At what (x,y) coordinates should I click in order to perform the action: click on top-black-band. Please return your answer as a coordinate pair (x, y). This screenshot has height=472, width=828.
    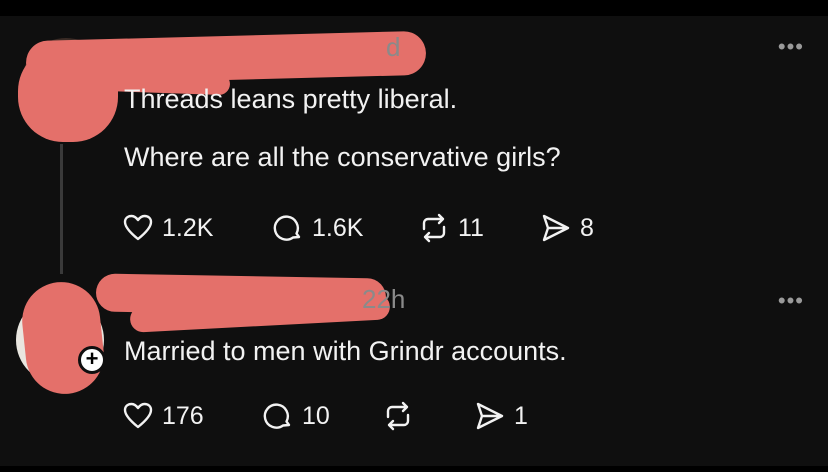
    Looking at the image, I should click on (414, 8).